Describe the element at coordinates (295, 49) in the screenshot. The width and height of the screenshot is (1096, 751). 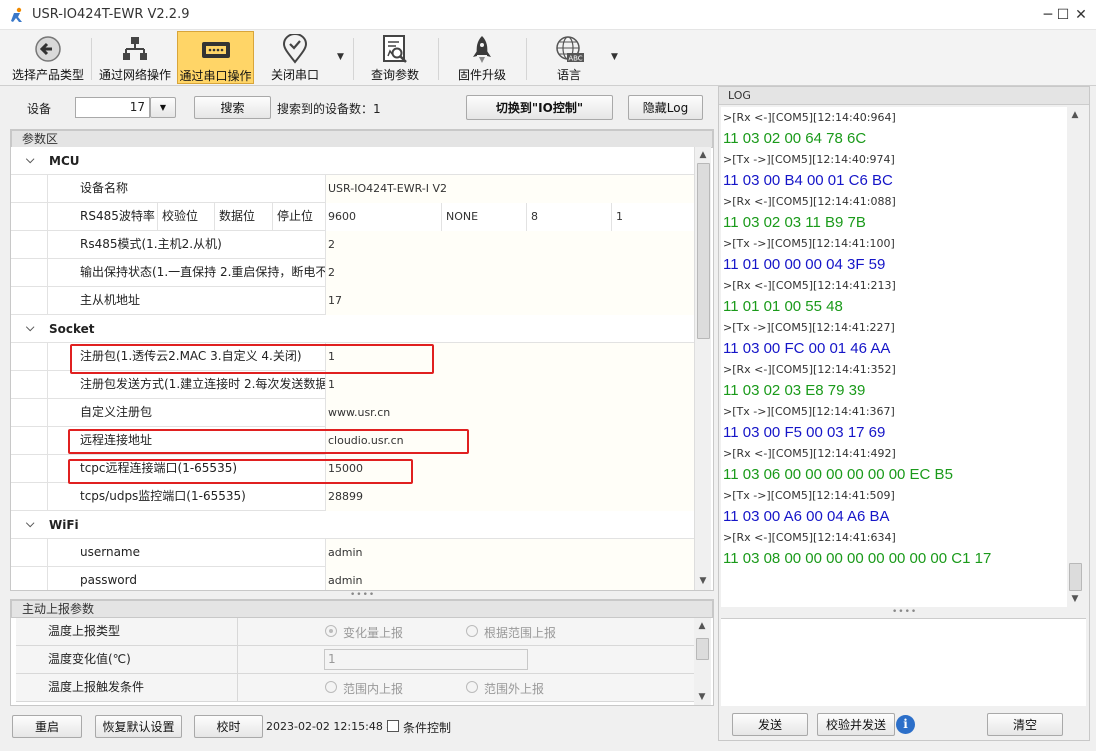
I see `location-check-icon` at that location.